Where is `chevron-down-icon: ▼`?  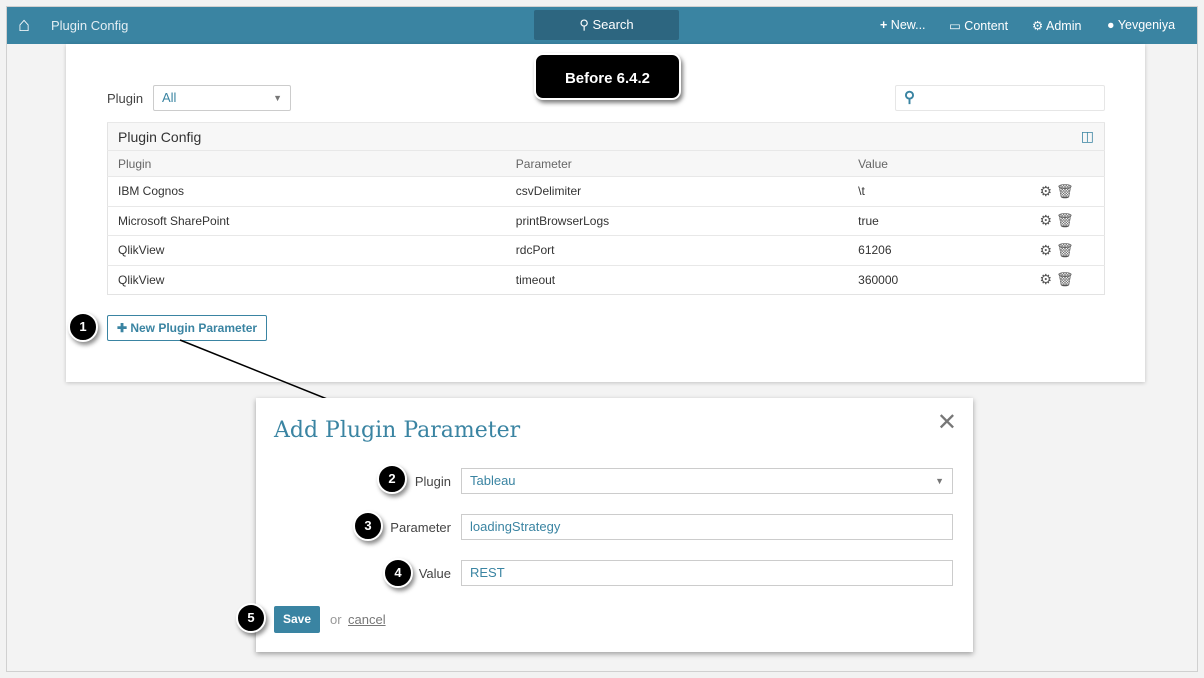 chevron-down-icon: ▼ is located at coordinates (939, 481).